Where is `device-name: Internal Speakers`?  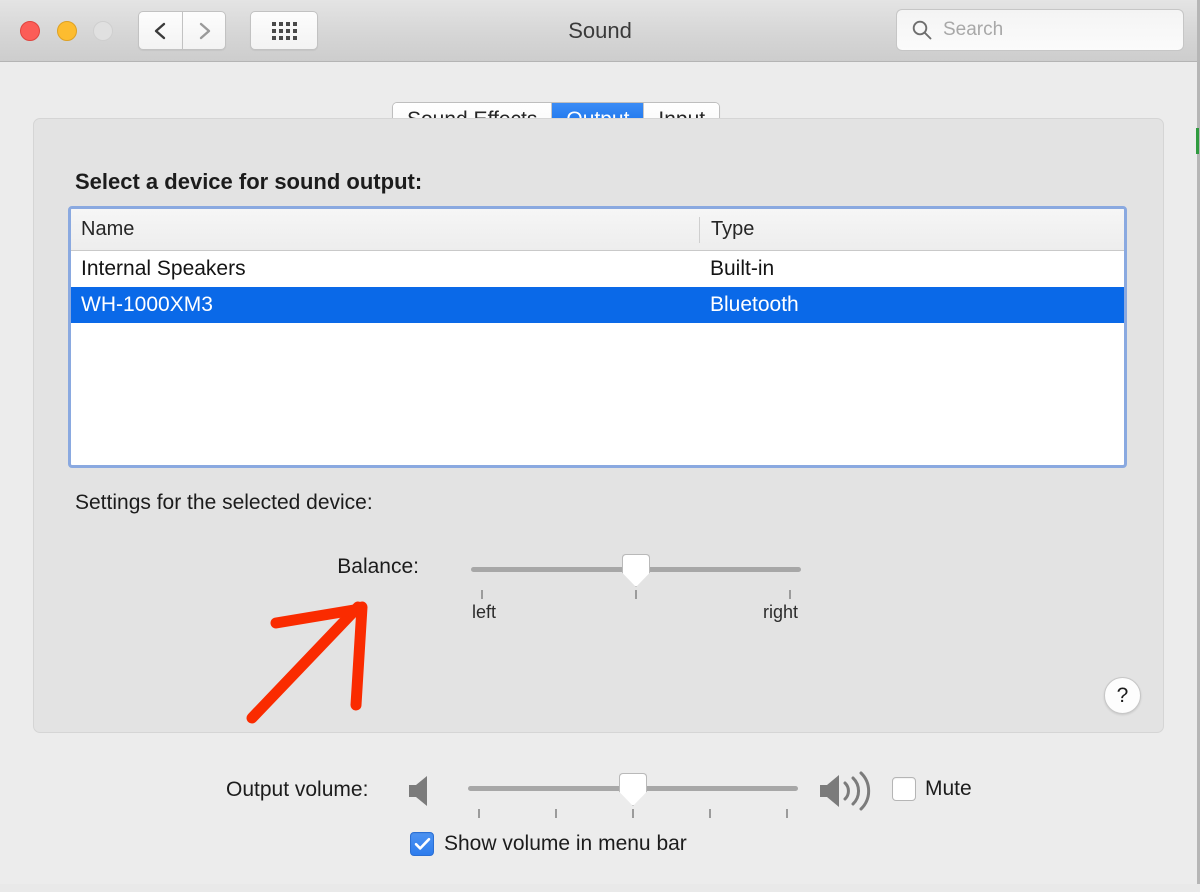
device-name: Internal Speakers is located at coordinates (163, 268).